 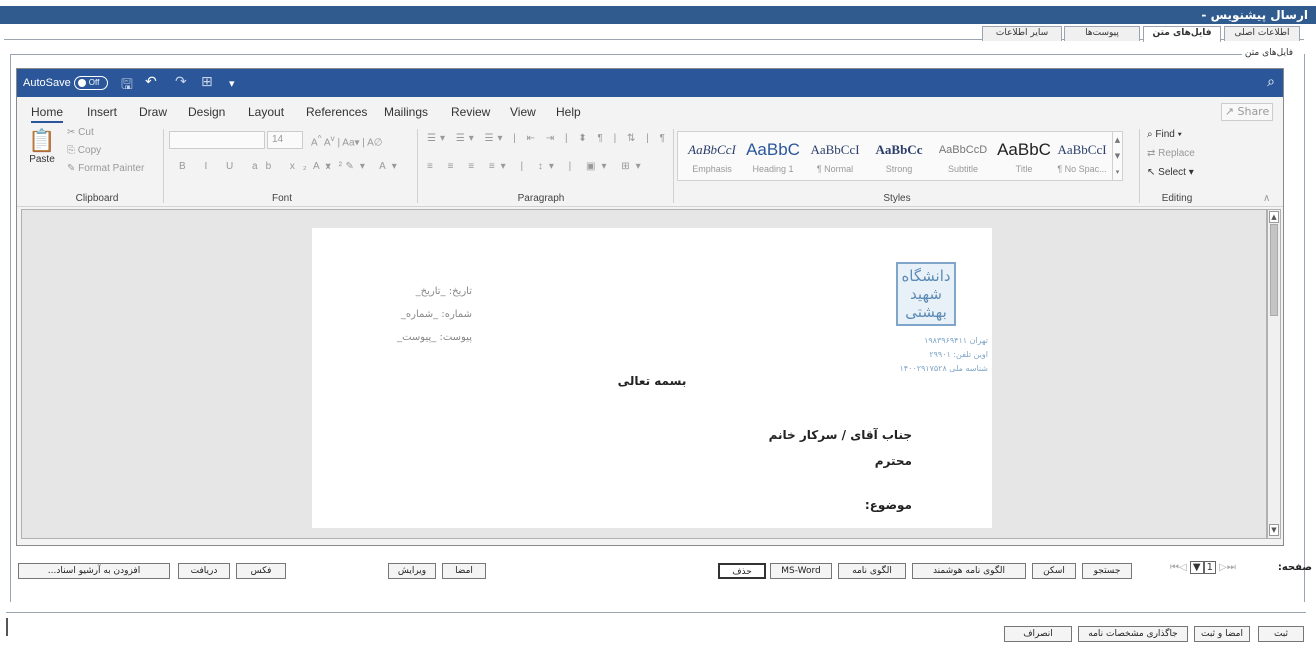 I want to click on last-page-icon: ⏭, so click(x=1231, y=567).